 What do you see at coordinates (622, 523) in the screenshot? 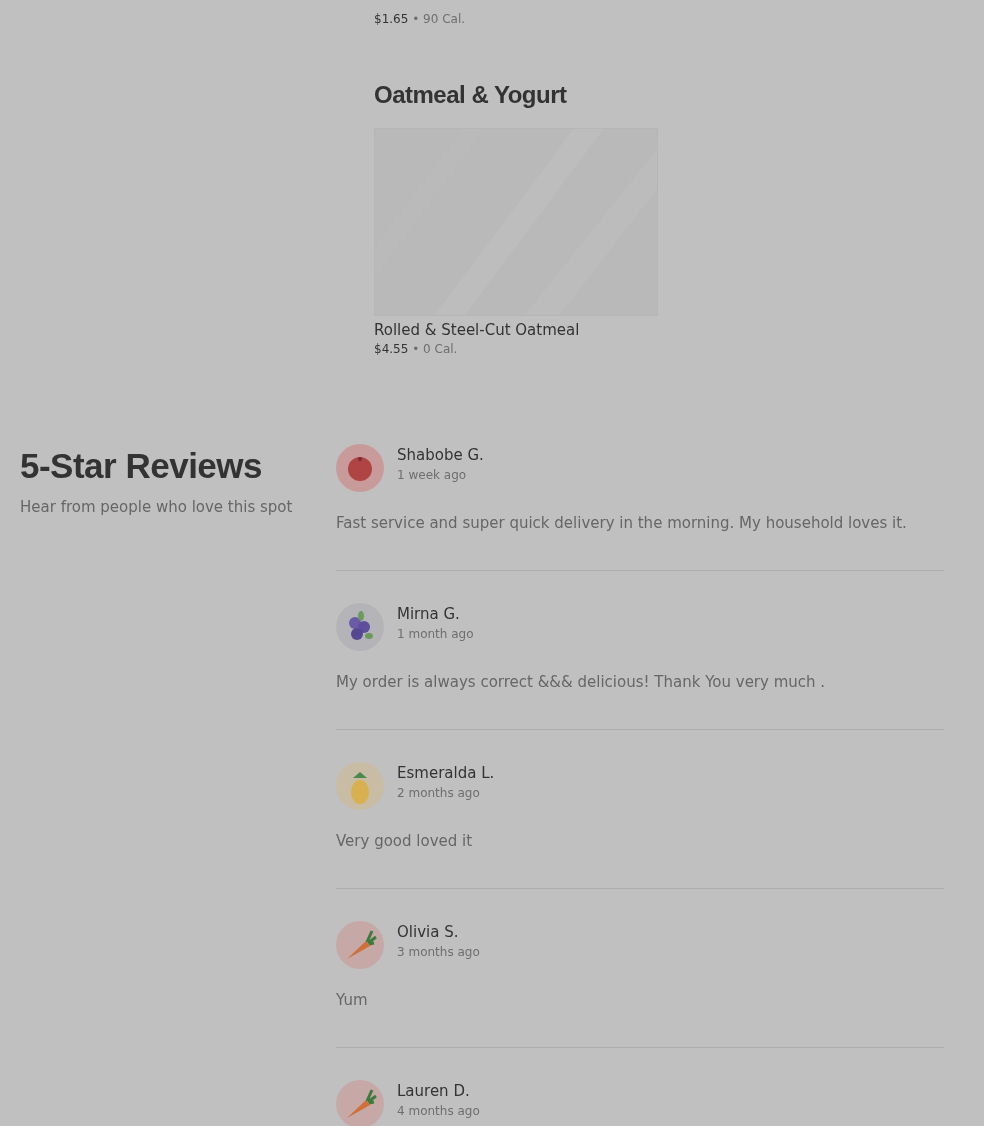
I see `review-text: Fast service and super quick delivery in the morning. My household loves it.` at bounding box center [622, 523].